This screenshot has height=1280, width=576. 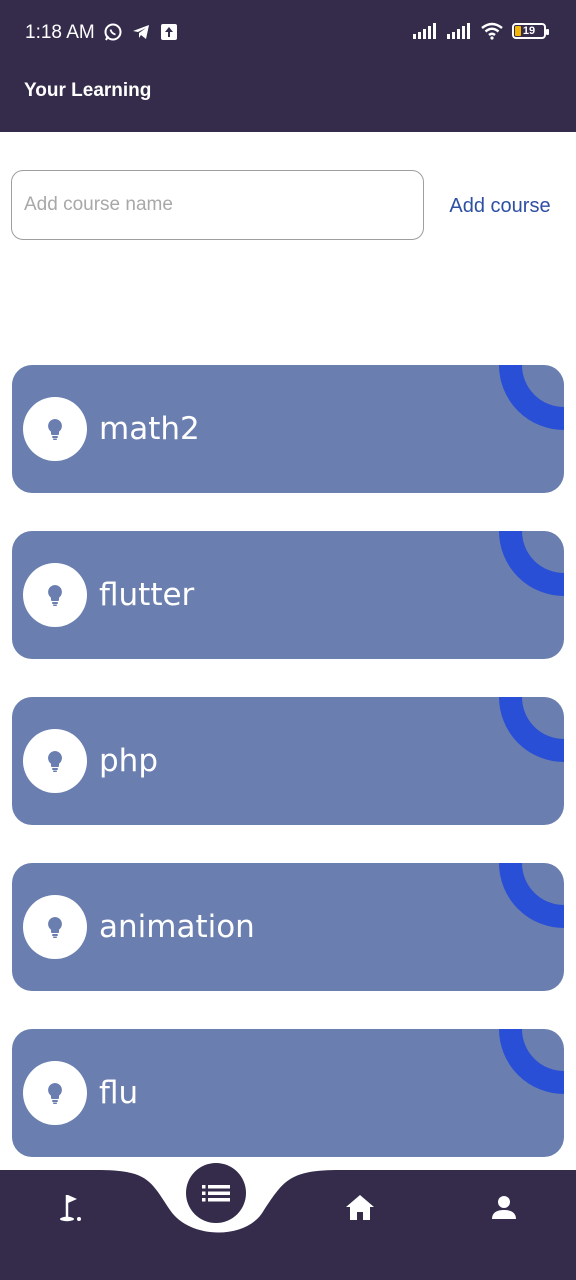 I want to click on person-icon, so click(x=504, y=1207).